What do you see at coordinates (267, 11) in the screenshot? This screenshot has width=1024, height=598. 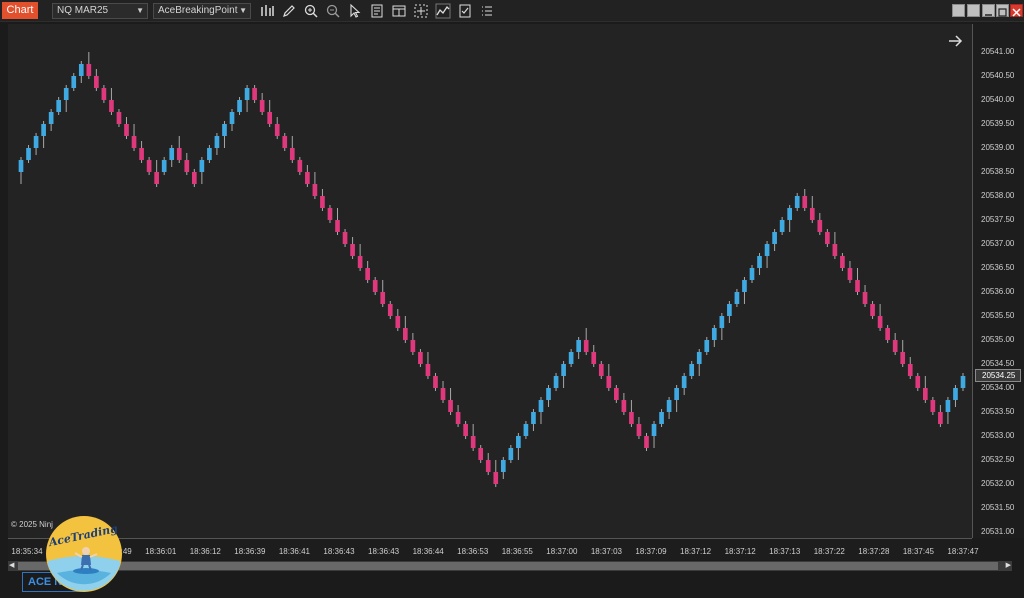 I see `bar-type-icon` at bounding box center [267, 11].